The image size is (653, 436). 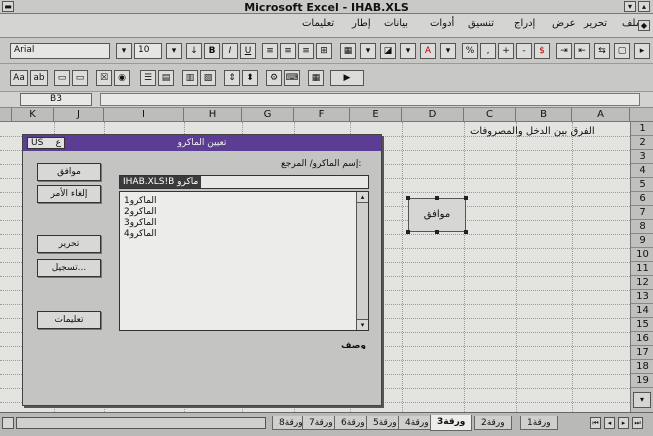 I want to click on font-color-icon: A, so click(x=428, y=51).